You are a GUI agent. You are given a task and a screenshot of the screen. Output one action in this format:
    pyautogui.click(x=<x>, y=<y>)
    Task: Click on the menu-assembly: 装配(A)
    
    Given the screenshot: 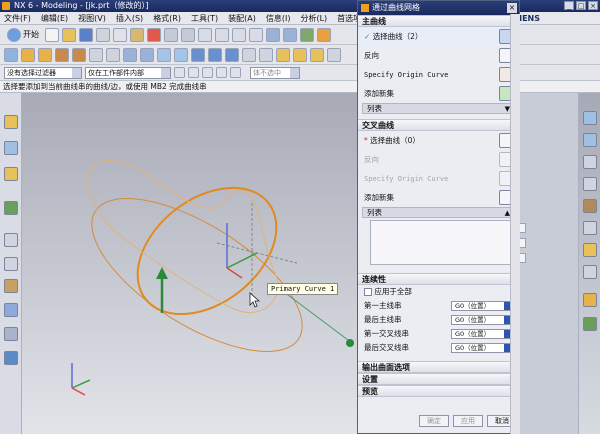 What is the action you would take?
    pyautogui.click(x=242, y=18)
    